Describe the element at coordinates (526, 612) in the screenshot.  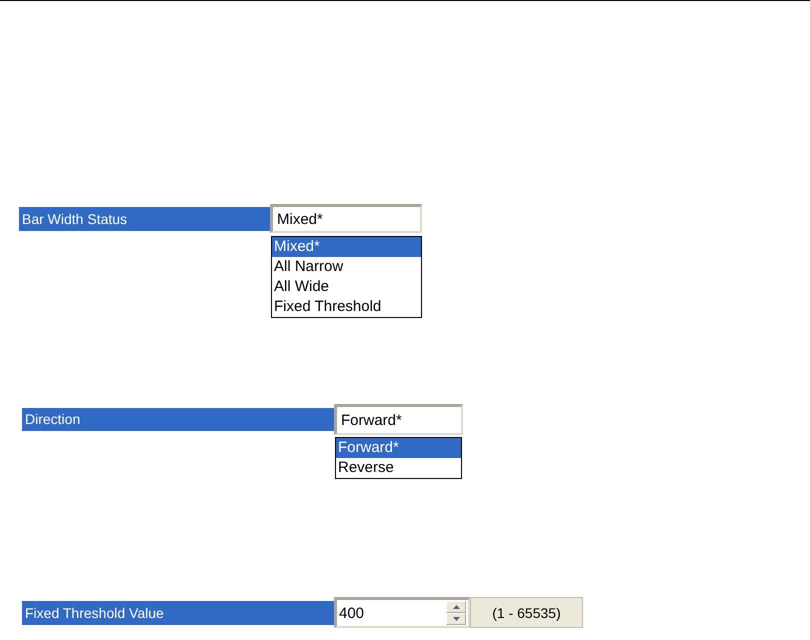
I see `range-label: (1 - 65535)` at that location.